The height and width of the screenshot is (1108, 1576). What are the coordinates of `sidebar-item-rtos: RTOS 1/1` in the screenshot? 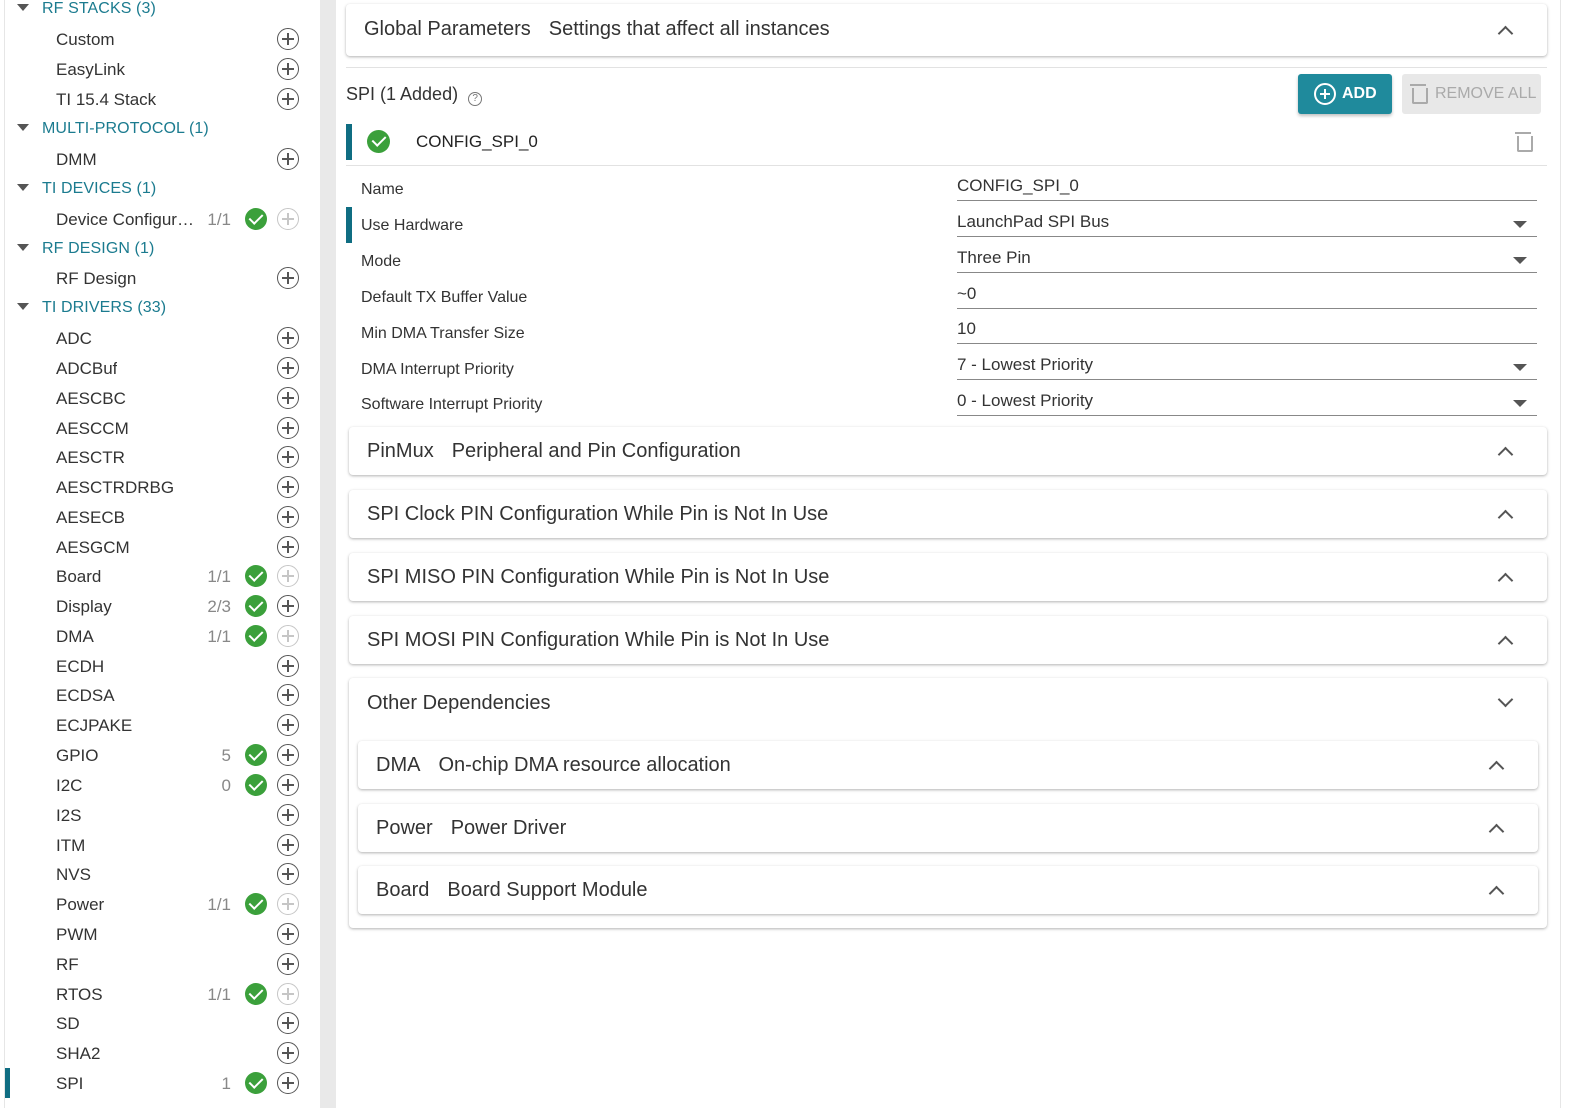 It's located at (163, 994).